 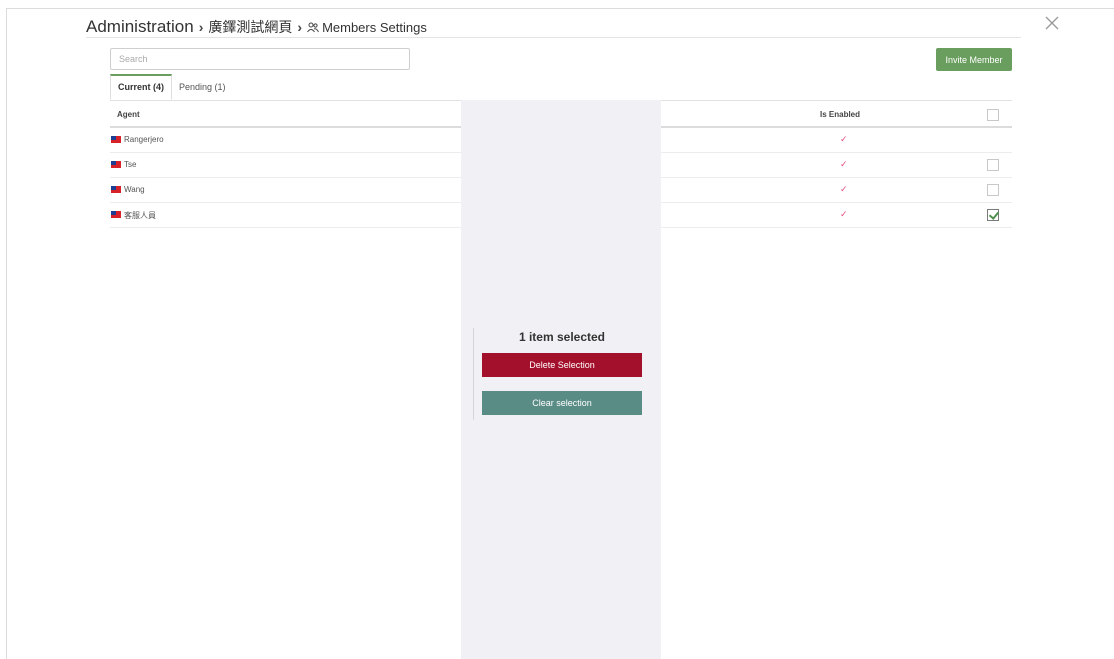 I want to click on selection-count: 1 item selected, so click(x=562, y=337).